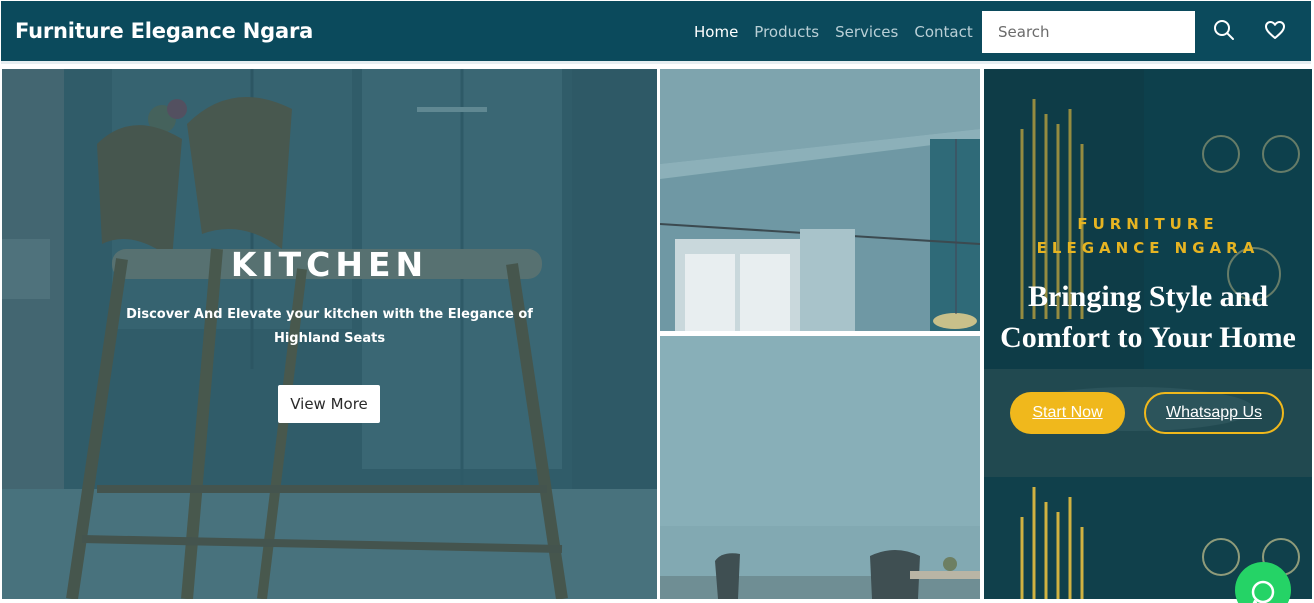  I want to click on start-now-button: Start Now, so click(1067, 413).